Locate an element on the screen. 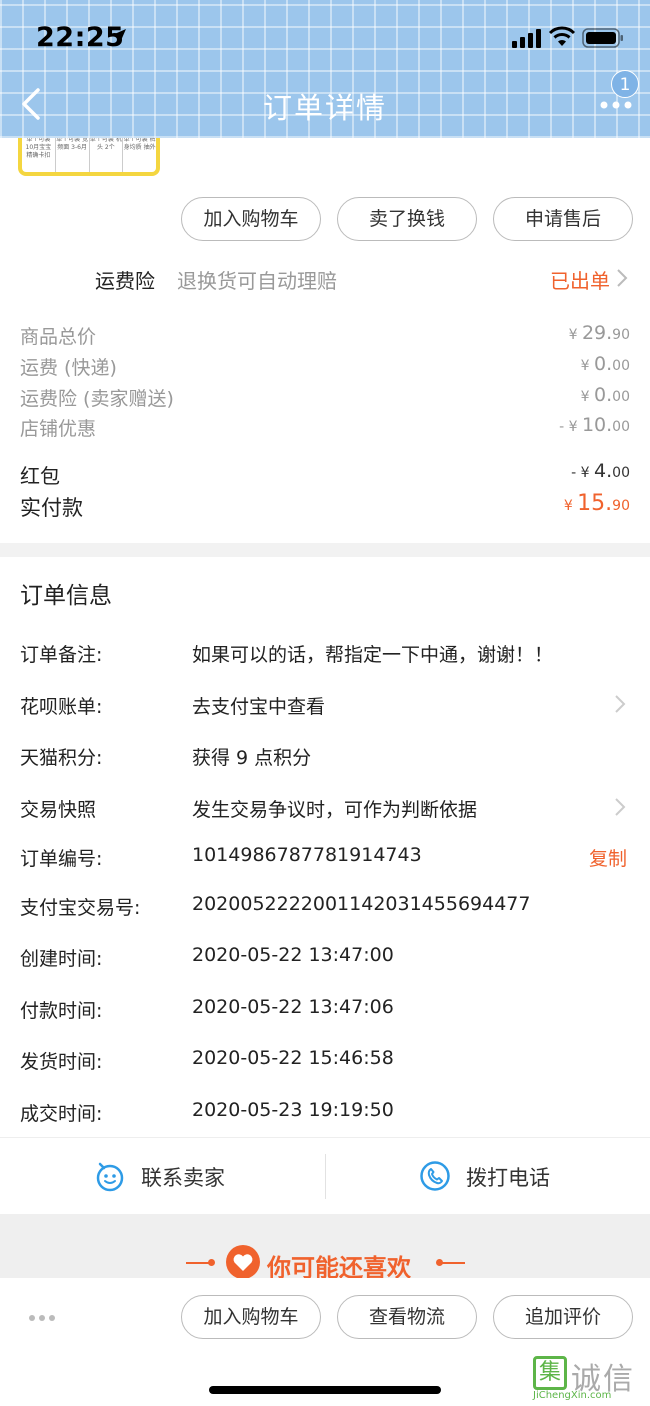  contact-bar: 联系卖家 拨打电话 is located at coordinates (325, 1175).